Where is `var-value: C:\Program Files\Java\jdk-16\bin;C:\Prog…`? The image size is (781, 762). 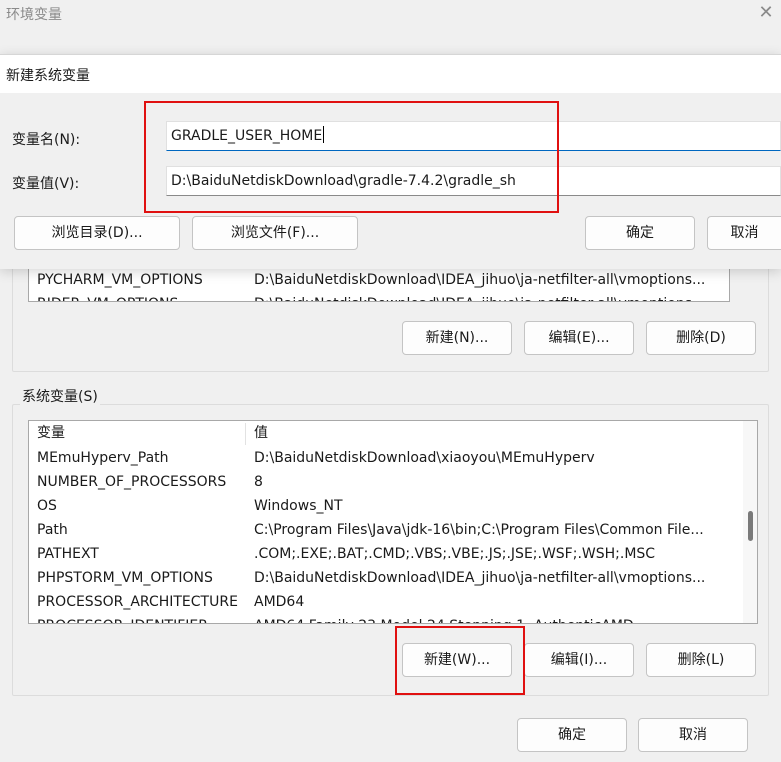
var-value: C:\Program Files\Java\jdk-16\bin;C:\Prog… is located at coordinates (479, 530).